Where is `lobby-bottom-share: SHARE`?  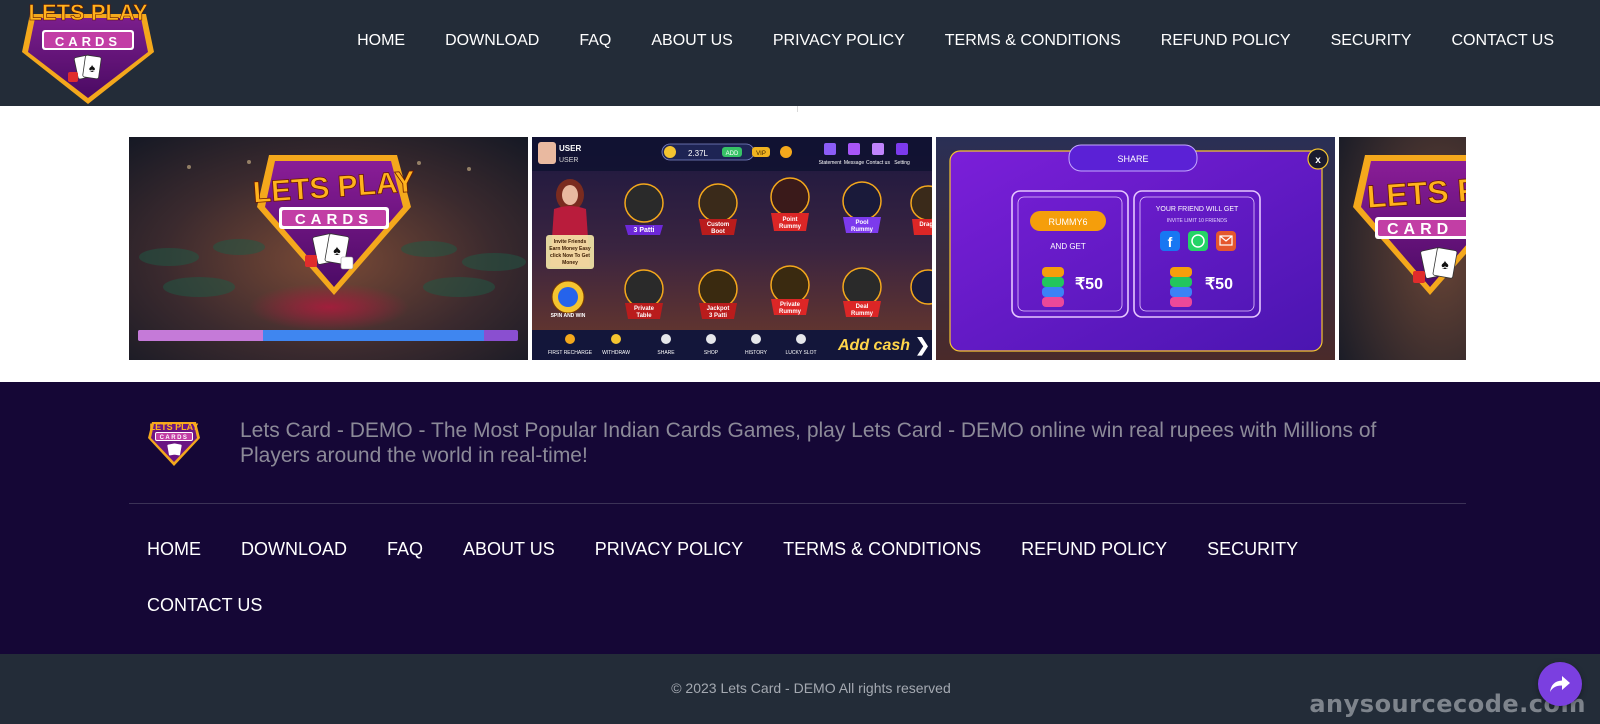 lobby-bottom-share: SHARE is located at coordinates (666, 353).